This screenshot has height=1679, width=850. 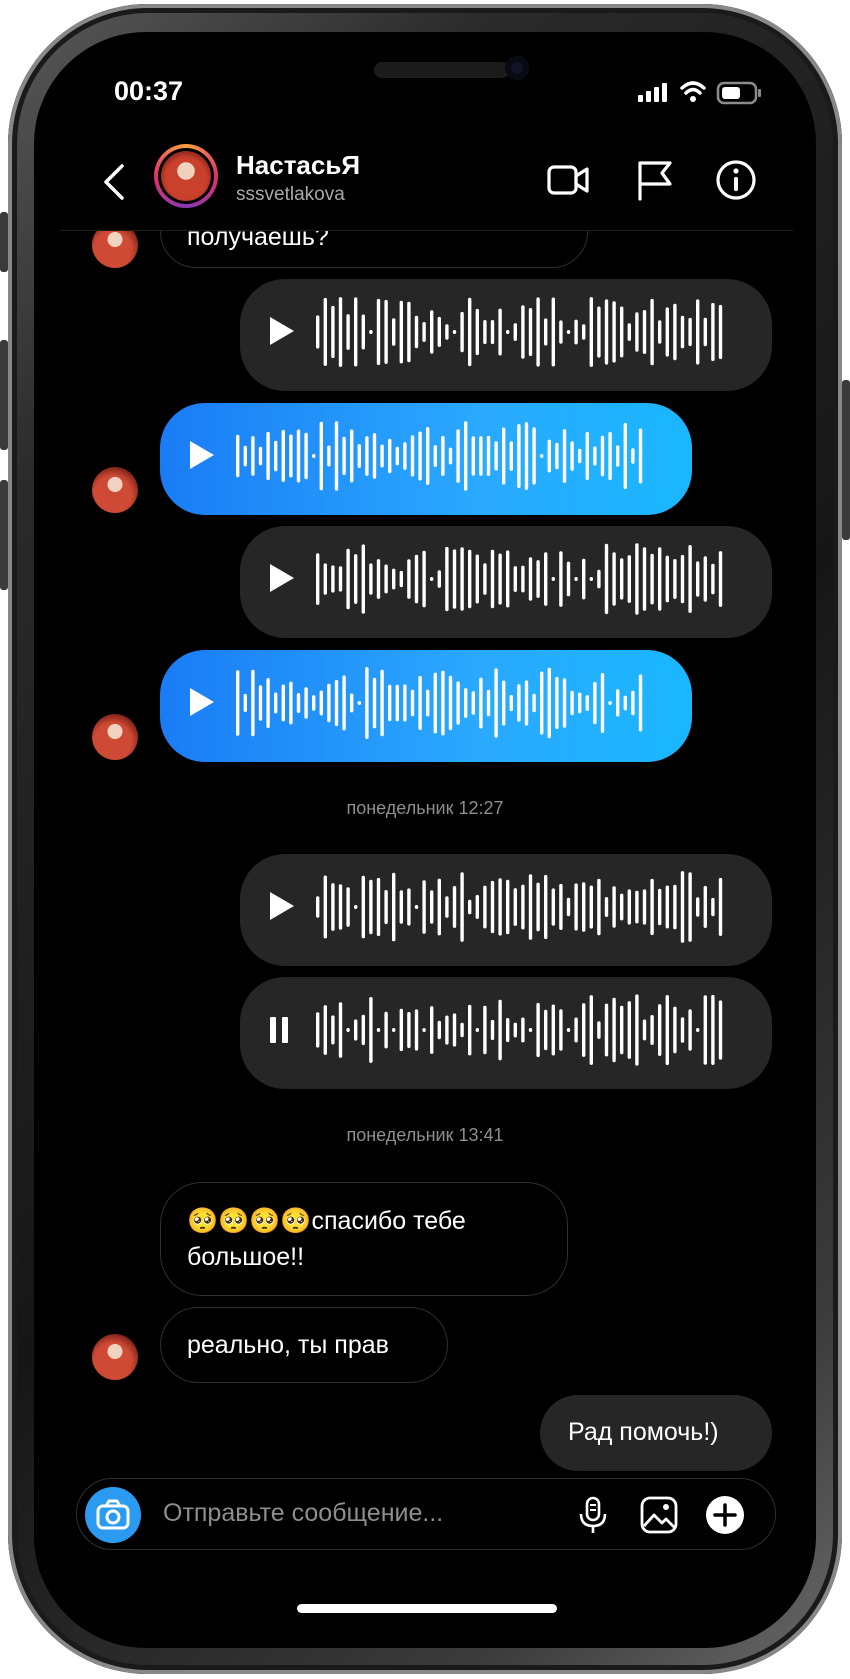 I want to click on profile-photo, so click(x=186, y=176).